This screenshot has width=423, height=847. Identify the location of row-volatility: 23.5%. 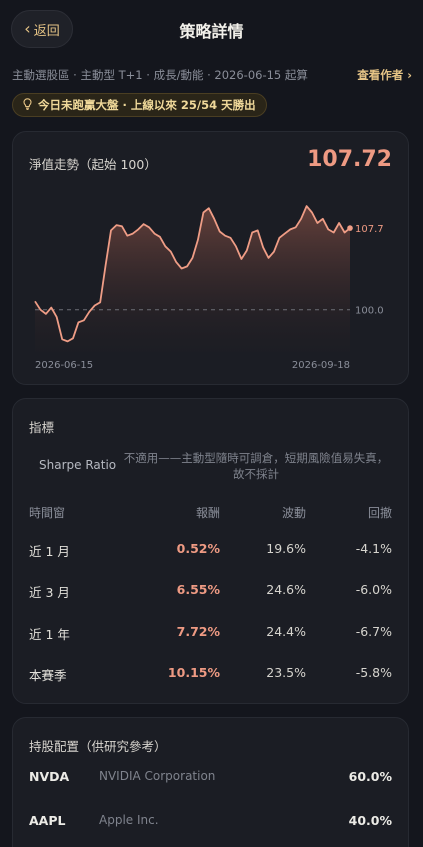
(286, 672).